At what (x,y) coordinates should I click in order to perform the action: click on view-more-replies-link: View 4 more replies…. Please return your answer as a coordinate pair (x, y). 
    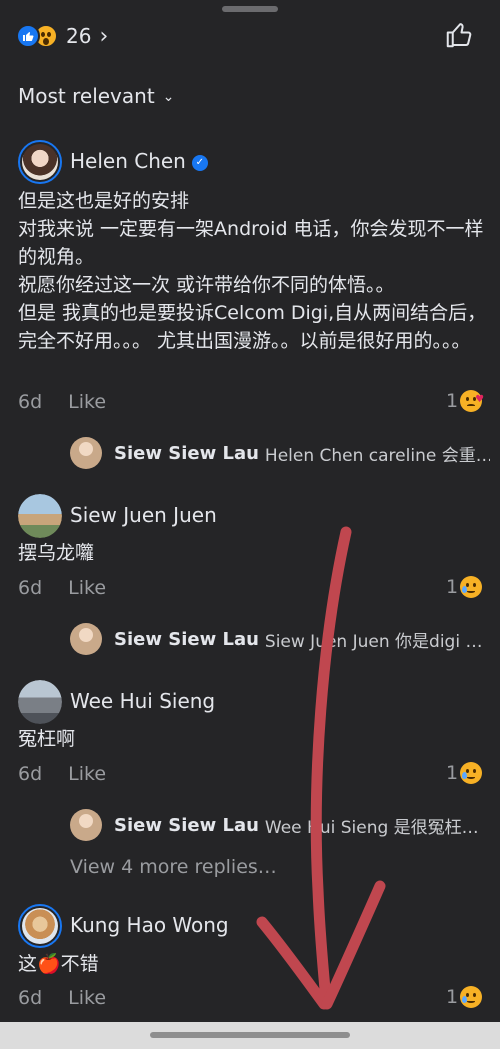
    Looking at the image, I should click on (173, 867).